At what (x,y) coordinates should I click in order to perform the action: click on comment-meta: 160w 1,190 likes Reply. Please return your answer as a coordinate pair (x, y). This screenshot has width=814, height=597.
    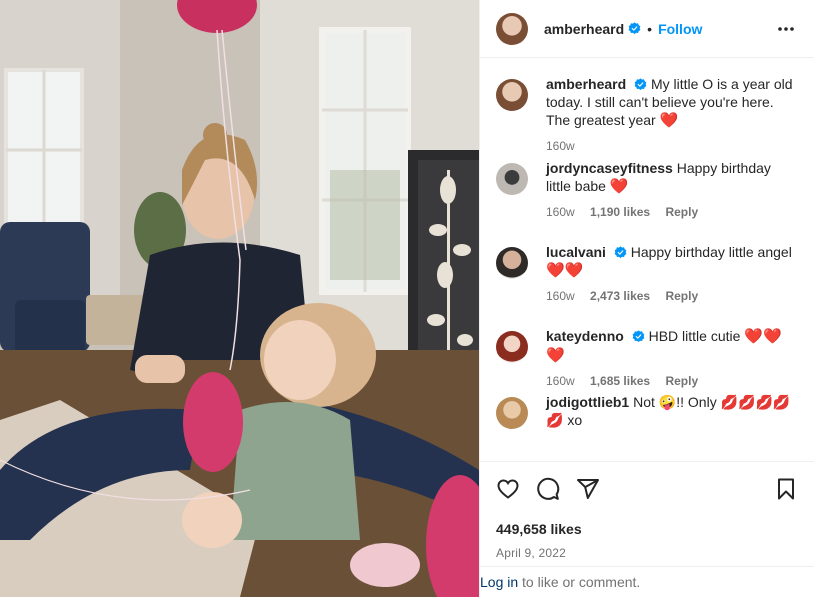
    Looking at the image, I should click on (672, 212).